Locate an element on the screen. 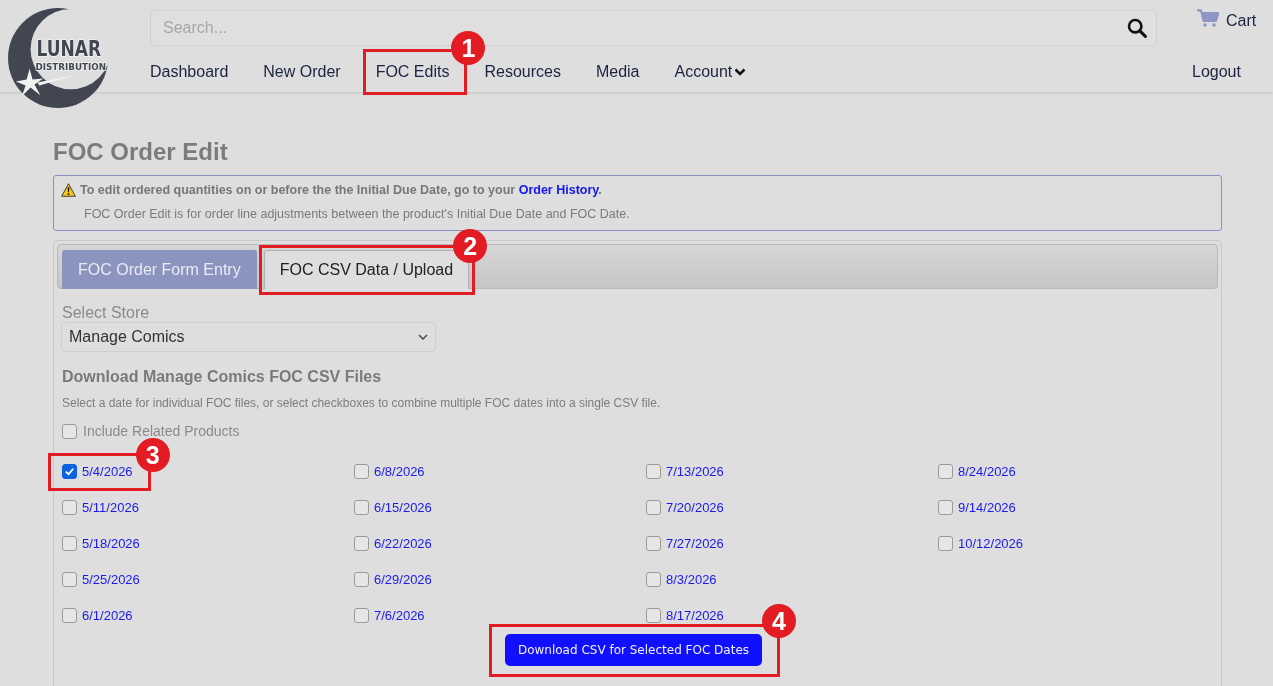 This screenshot has height=686, width=1273. date-link: 5/11/2026 is located at coordinates (110, 507).